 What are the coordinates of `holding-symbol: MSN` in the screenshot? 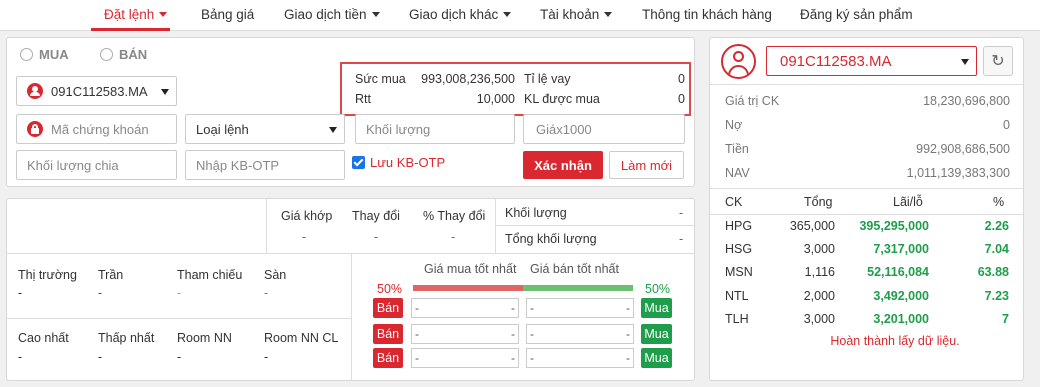 It's located at (739, 272).